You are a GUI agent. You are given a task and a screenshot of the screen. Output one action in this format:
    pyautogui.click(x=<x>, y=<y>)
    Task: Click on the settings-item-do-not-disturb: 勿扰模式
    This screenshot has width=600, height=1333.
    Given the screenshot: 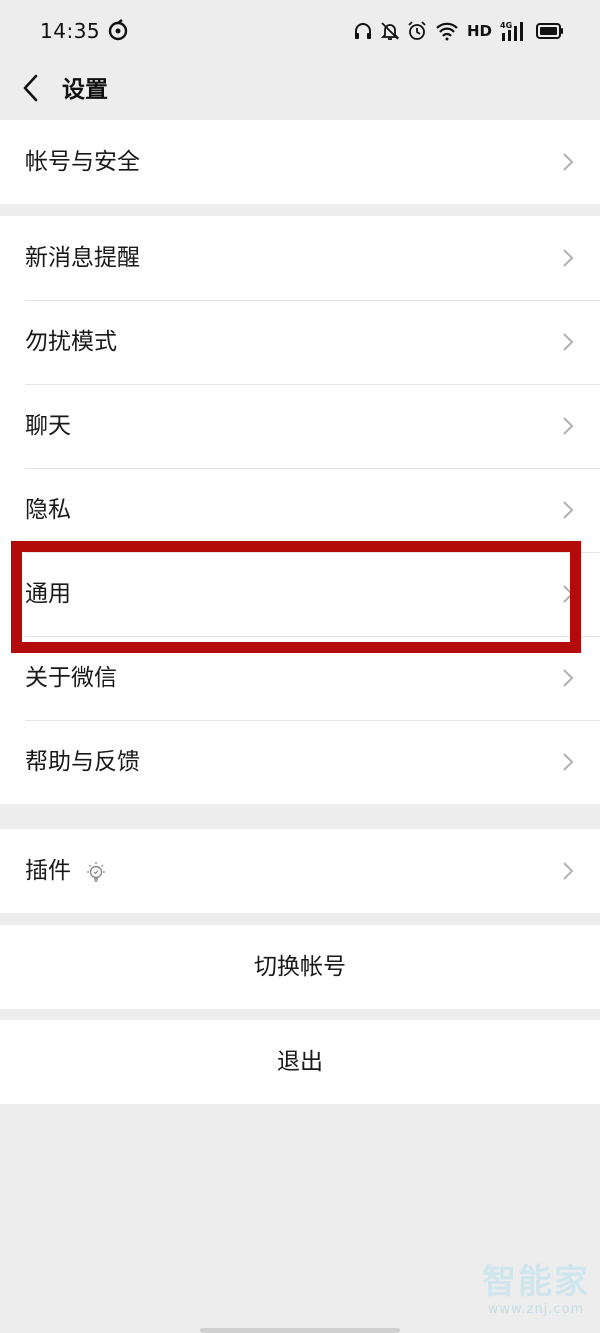 What is the action you would take?
    pyautogui.click(x=300, y=342)
    